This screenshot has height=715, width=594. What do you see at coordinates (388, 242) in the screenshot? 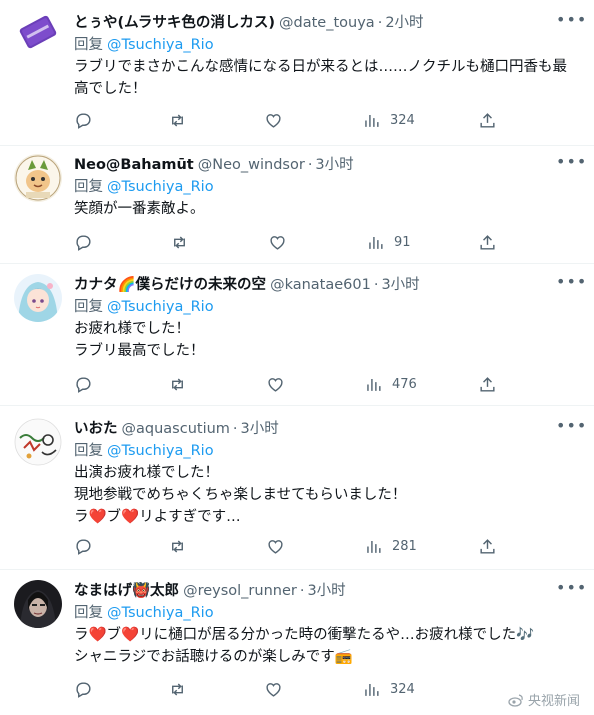
I see `views-button: 91` at bounding box center [388, 242].